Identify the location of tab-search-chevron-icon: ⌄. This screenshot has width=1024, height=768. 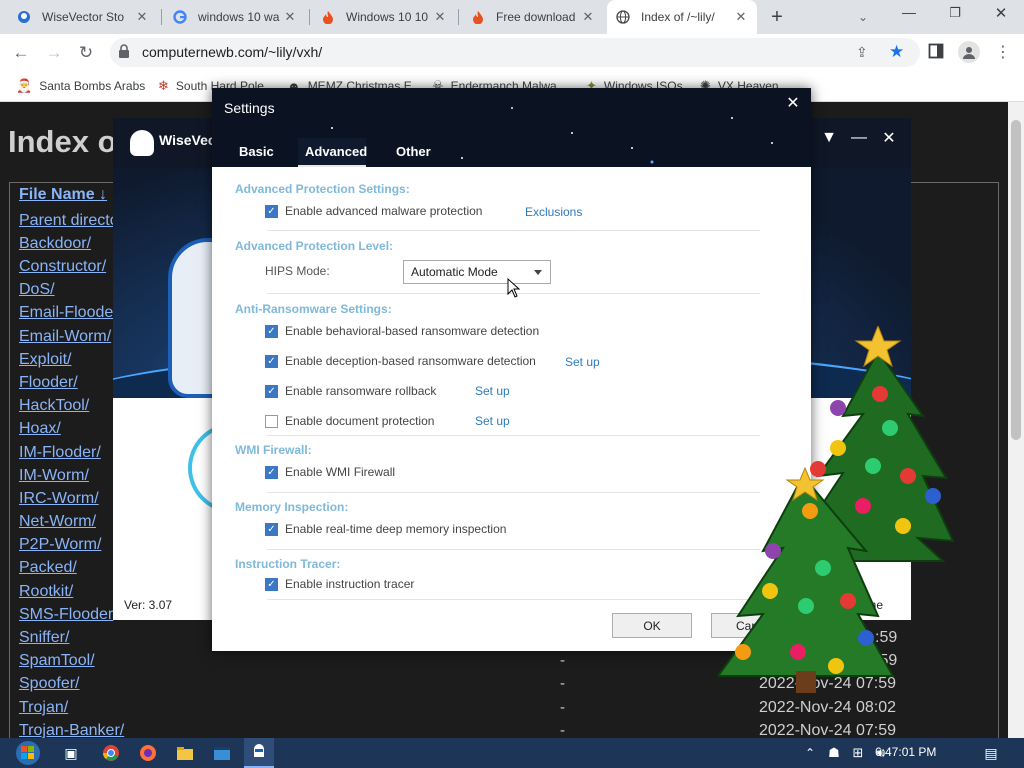
(863, 17).